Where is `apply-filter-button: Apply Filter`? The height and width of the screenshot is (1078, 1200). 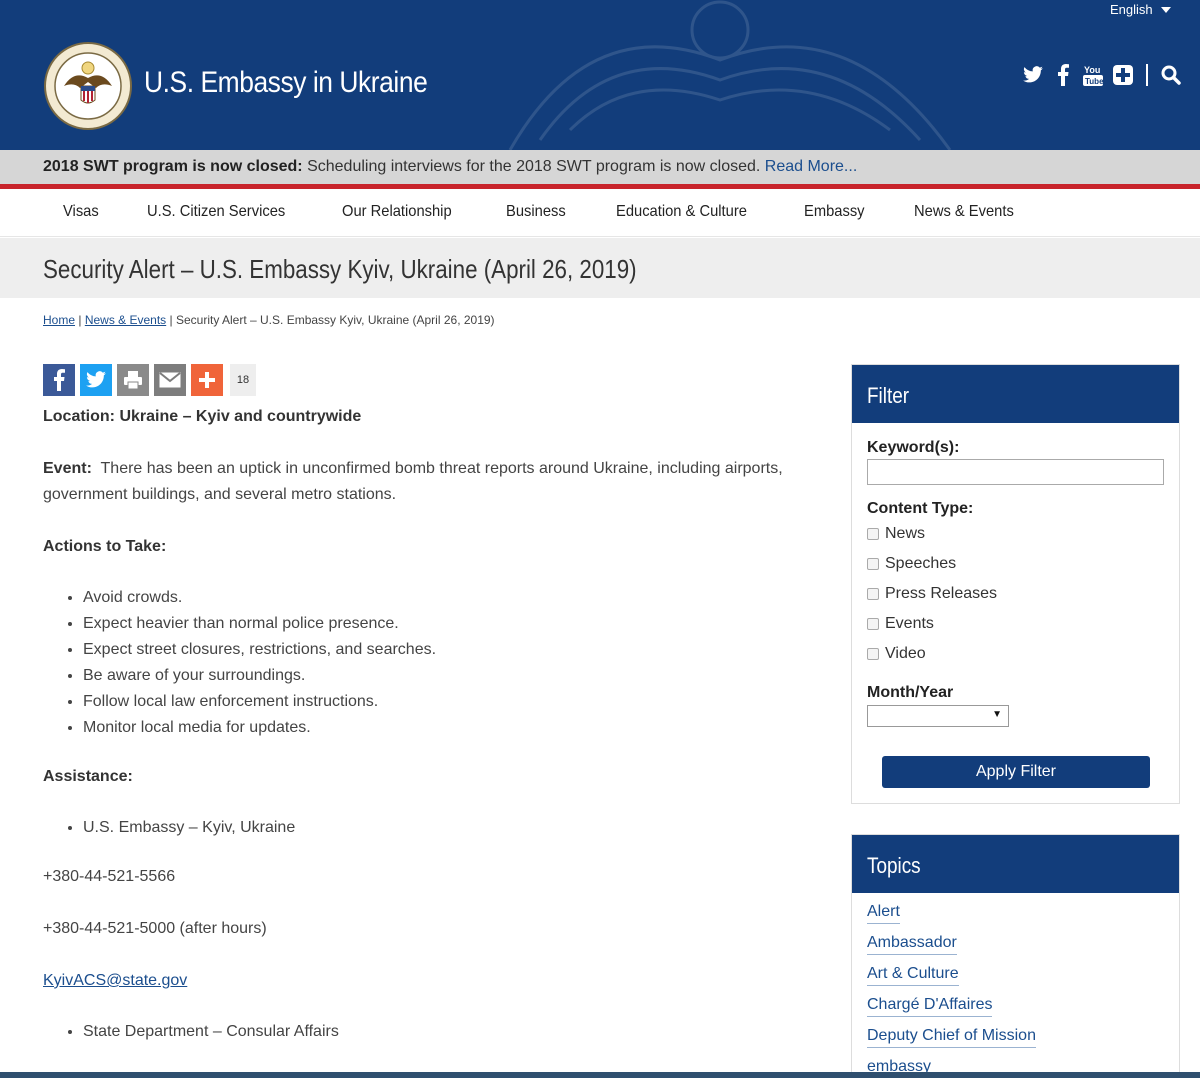 apply-filter-button: Apply Filter is located at coordinates (1016, 772).